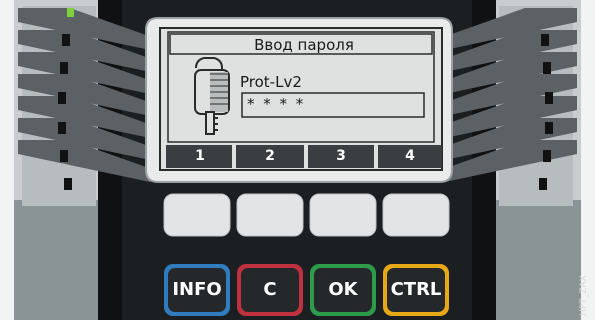 This screenshot has width=595, height=320. Describe the element at coordinates (343, 290) in the screenshot. I see `ok-button: OK` at that location.